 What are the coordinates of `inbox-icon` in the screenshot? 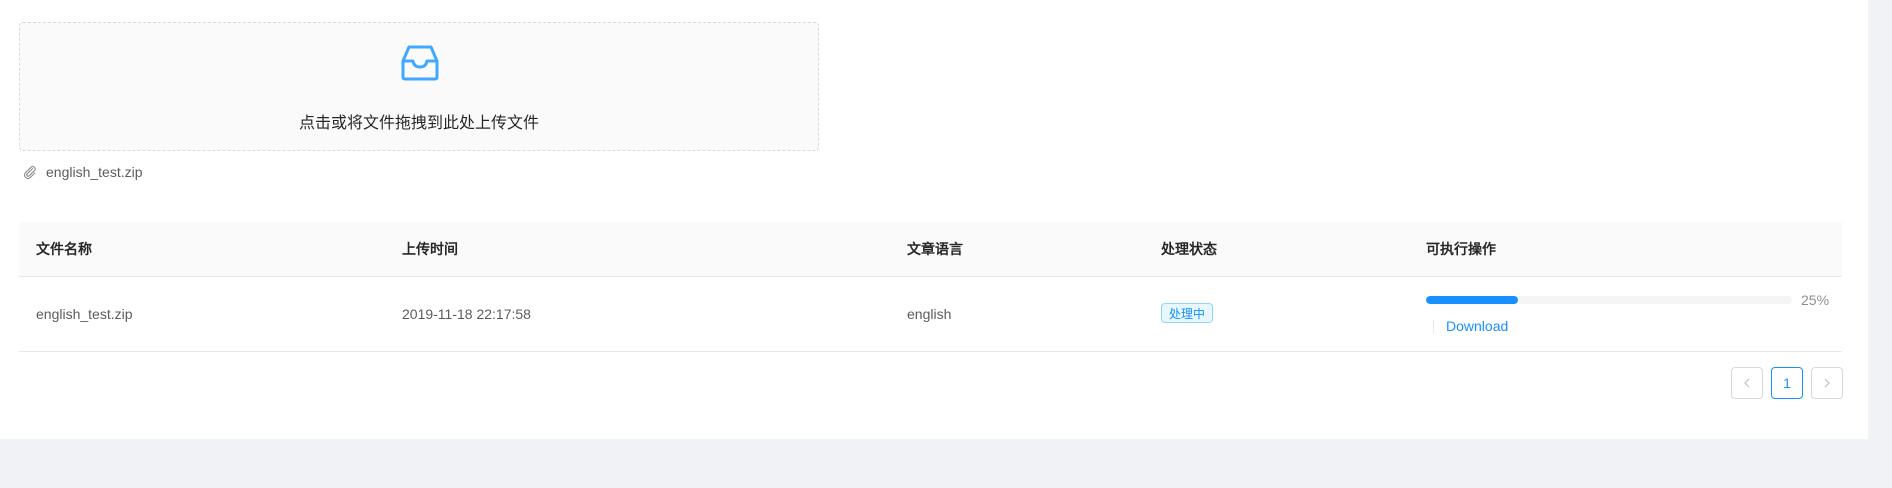 It's located at (420, 63).